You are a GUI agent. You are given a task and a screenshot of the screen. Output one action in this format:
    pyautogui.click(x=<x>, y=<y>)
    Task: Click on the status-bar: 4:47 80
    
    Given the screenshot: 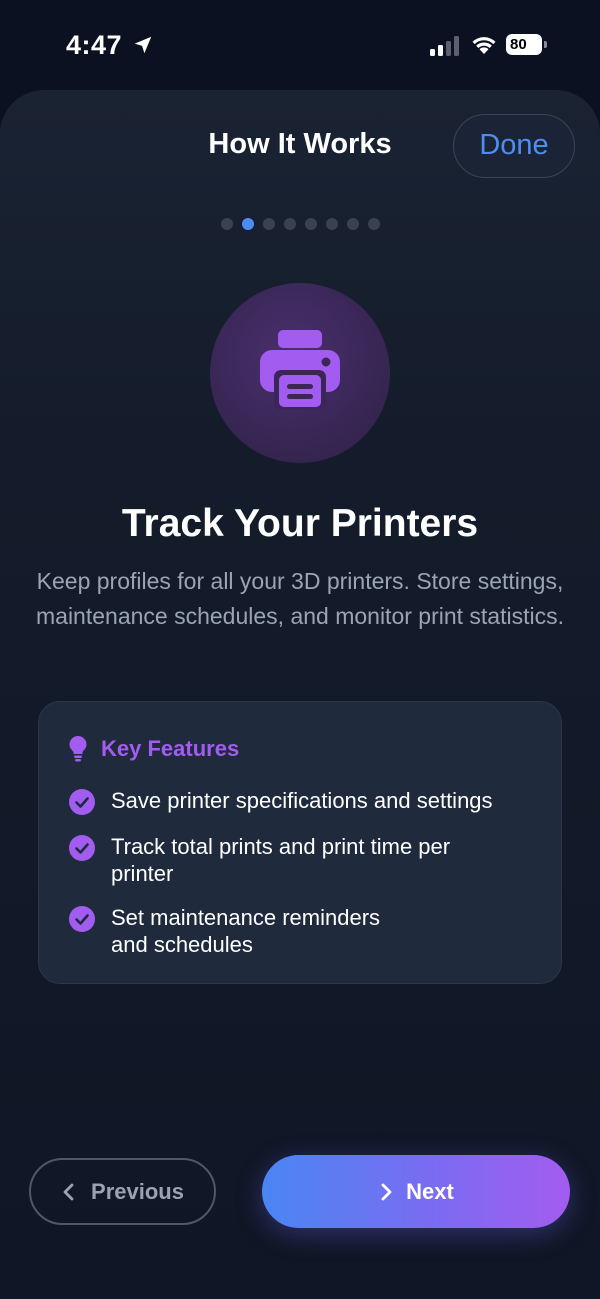 What is the action you would take?
    pyautogui.click(x=300, y=45)
    